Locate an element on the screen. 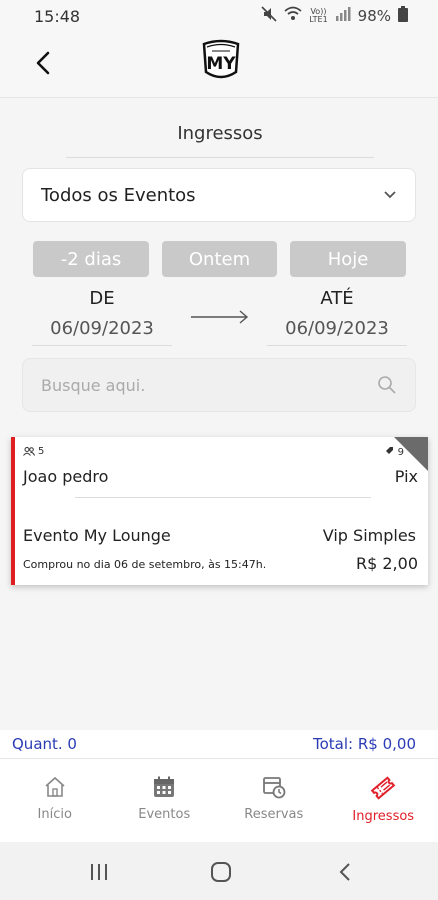 This screenshot has height=900, width=438. battery-icon is located at coordinates (403, 16).